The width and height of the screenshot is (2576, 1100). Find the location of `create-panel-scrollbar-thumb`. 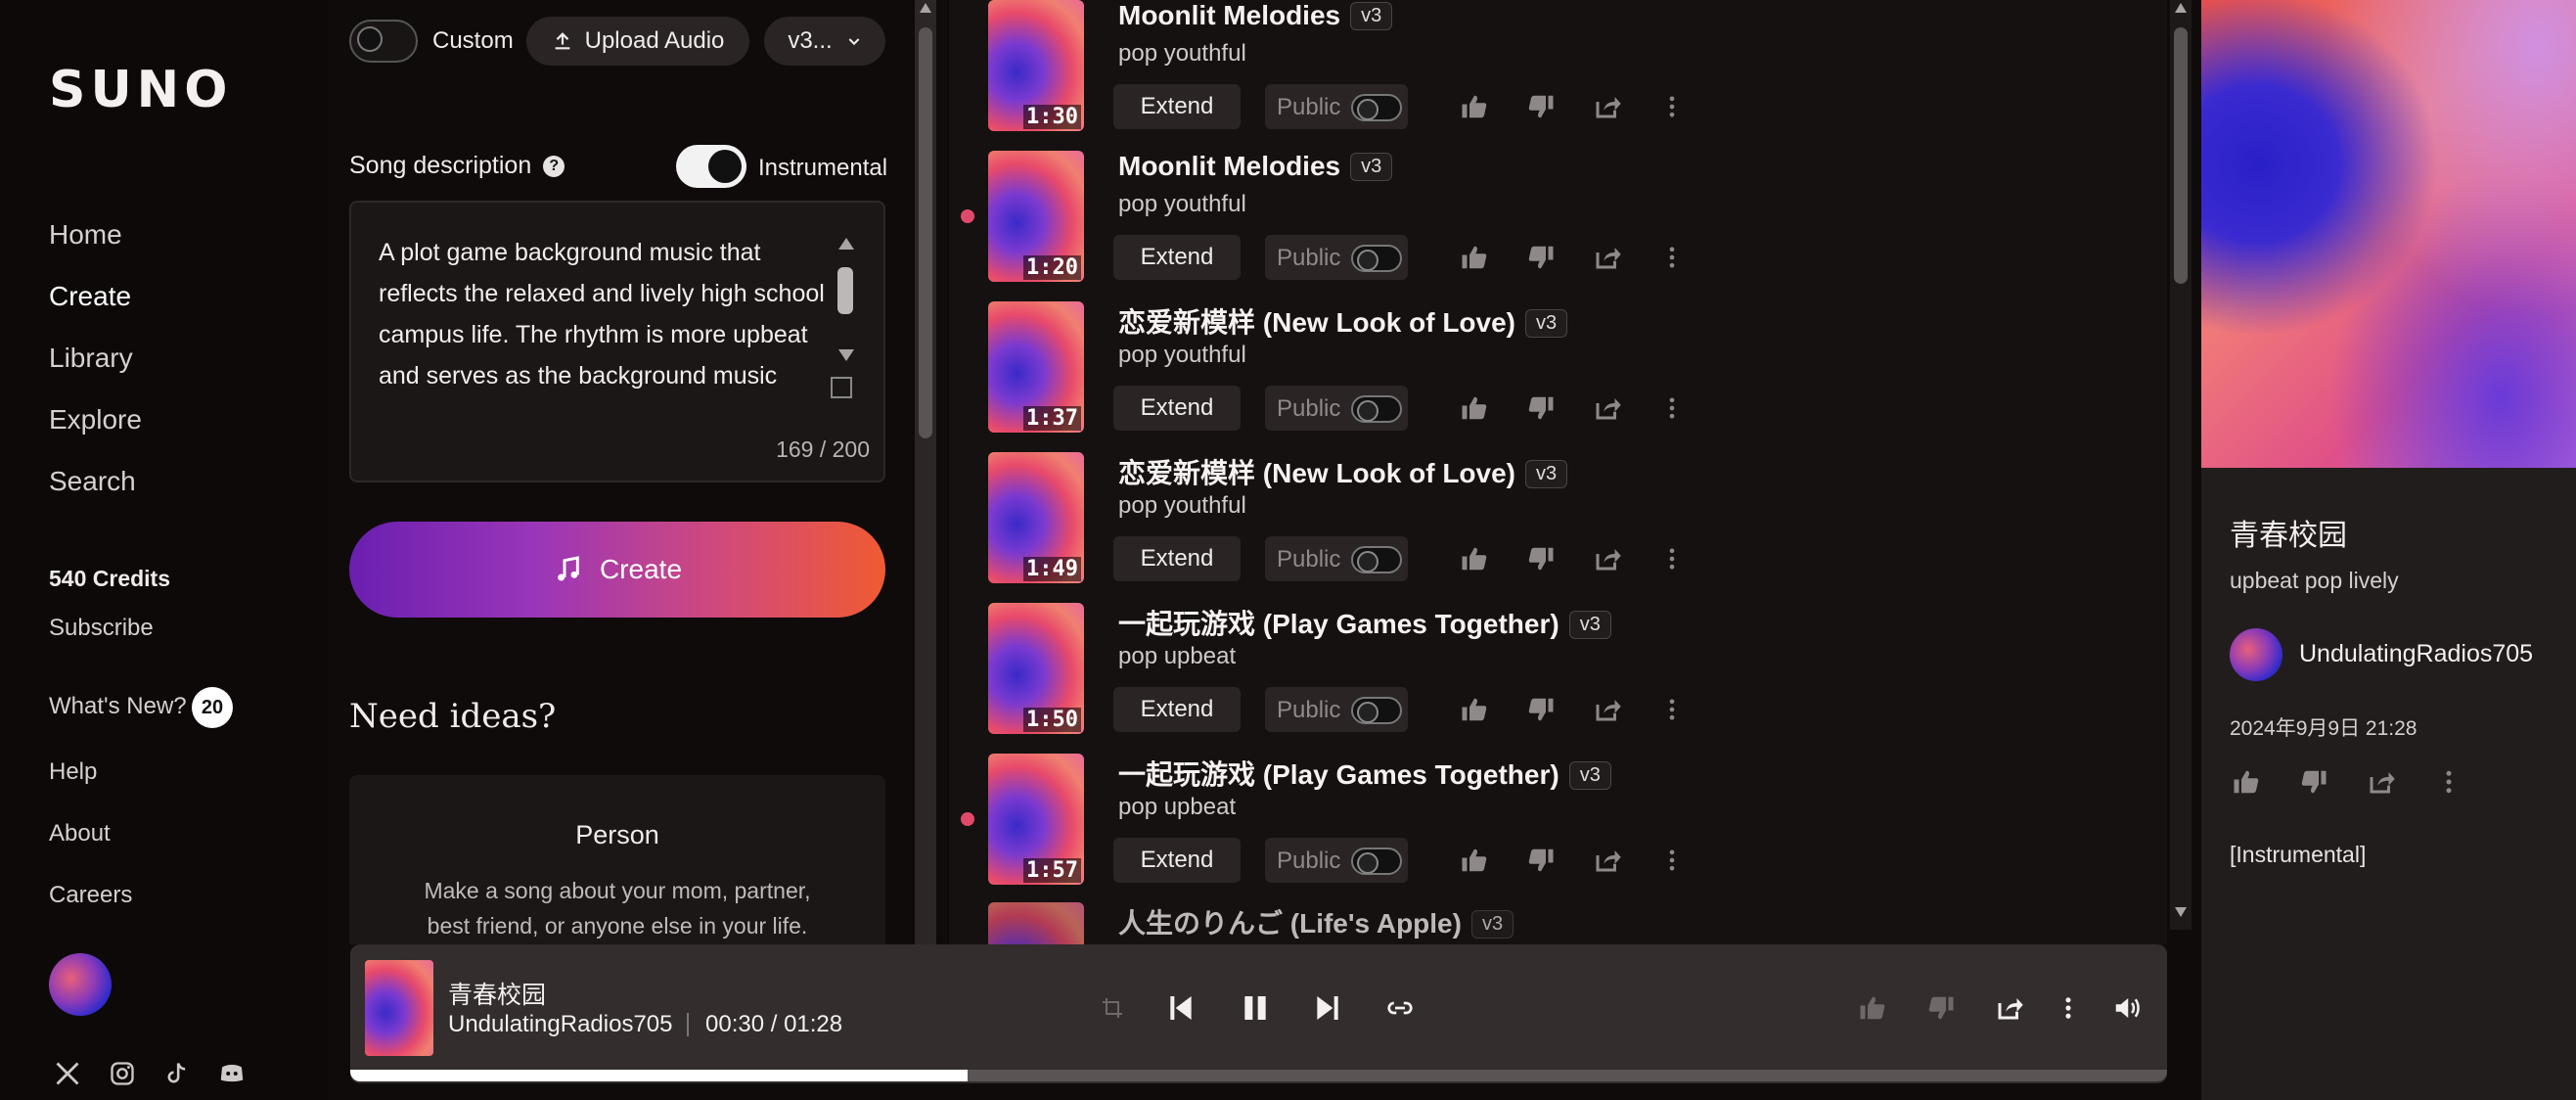

create-panel-scrollbar-thumb is located at coordinates (925, 232).